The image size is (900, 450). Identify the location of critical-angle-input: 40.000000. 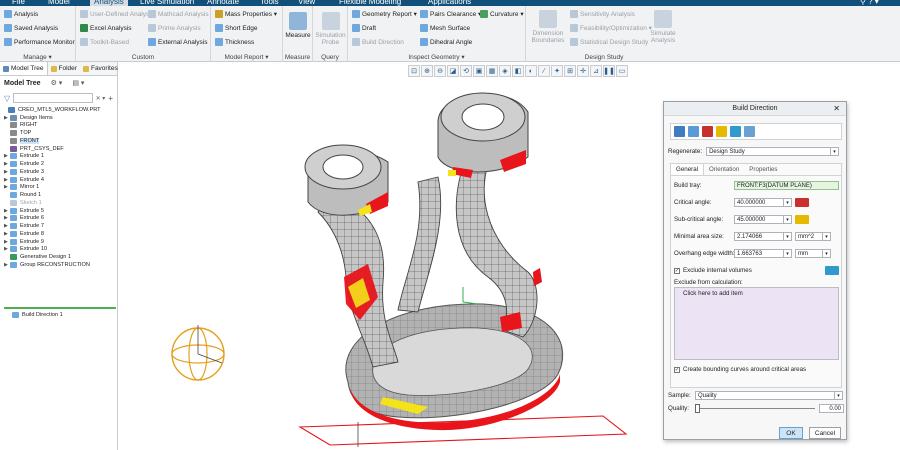
(759, 202).